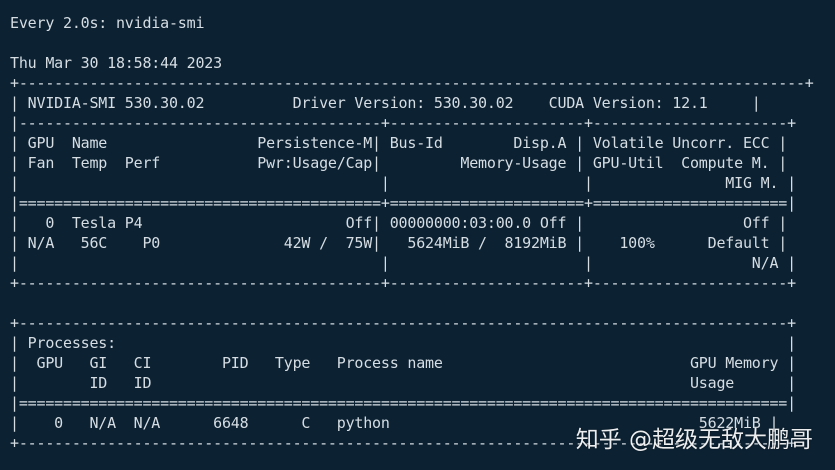 This screenshot has height=470, width=835. I want to click on process-header-row-2: | ID ID Usage |, so click(403, 383).